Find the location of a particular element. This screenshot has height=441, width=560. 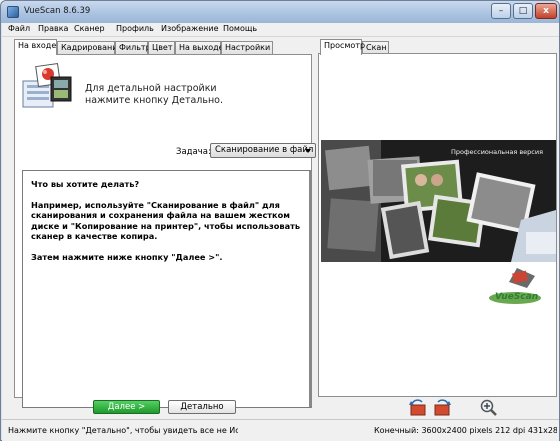

menu-edit: Правка is located at coordinates (53, 28).